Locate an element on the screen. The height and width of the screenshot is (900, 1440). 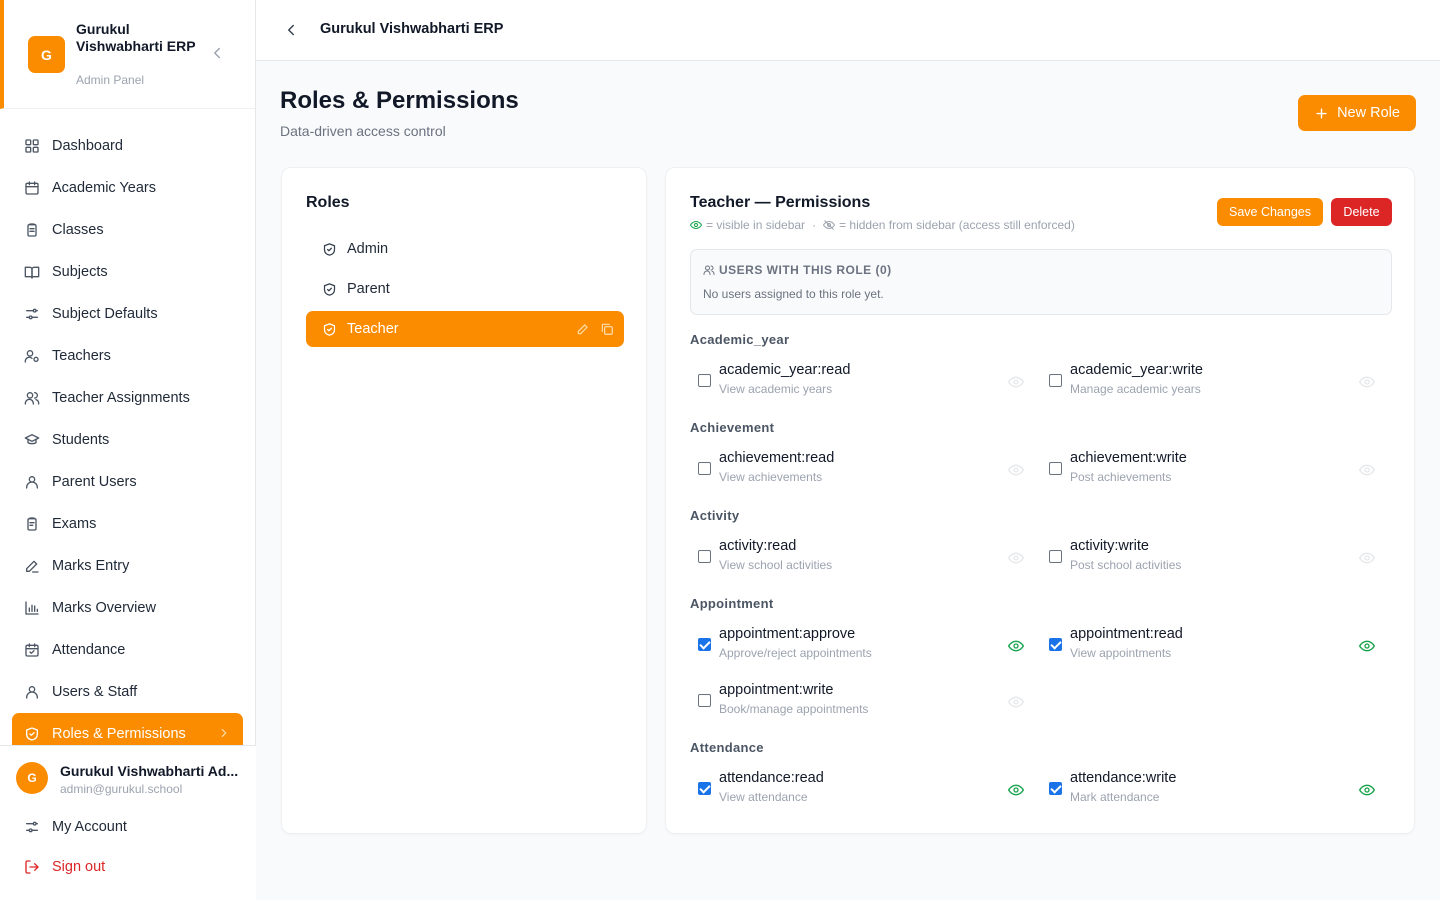
permission-description: Approve/reject appointments is located at coordinates (795, 653).